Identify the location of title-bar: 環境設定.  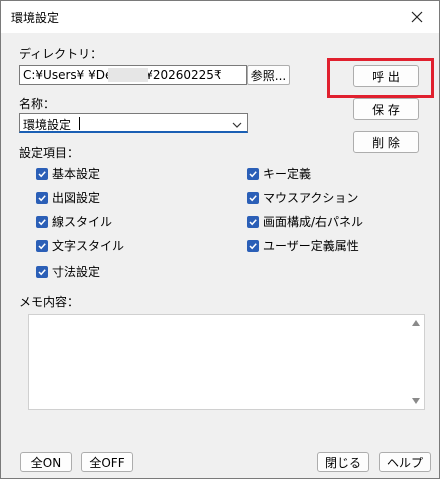
(220, 17).